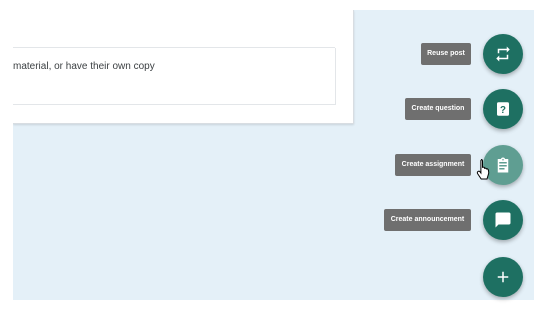 Image resolution: width=547 pixels, height=309 pixels. Describe the element at coordinates (438, 109) in the screenshot. I see `create-question-tooltip: Create question` at that location.